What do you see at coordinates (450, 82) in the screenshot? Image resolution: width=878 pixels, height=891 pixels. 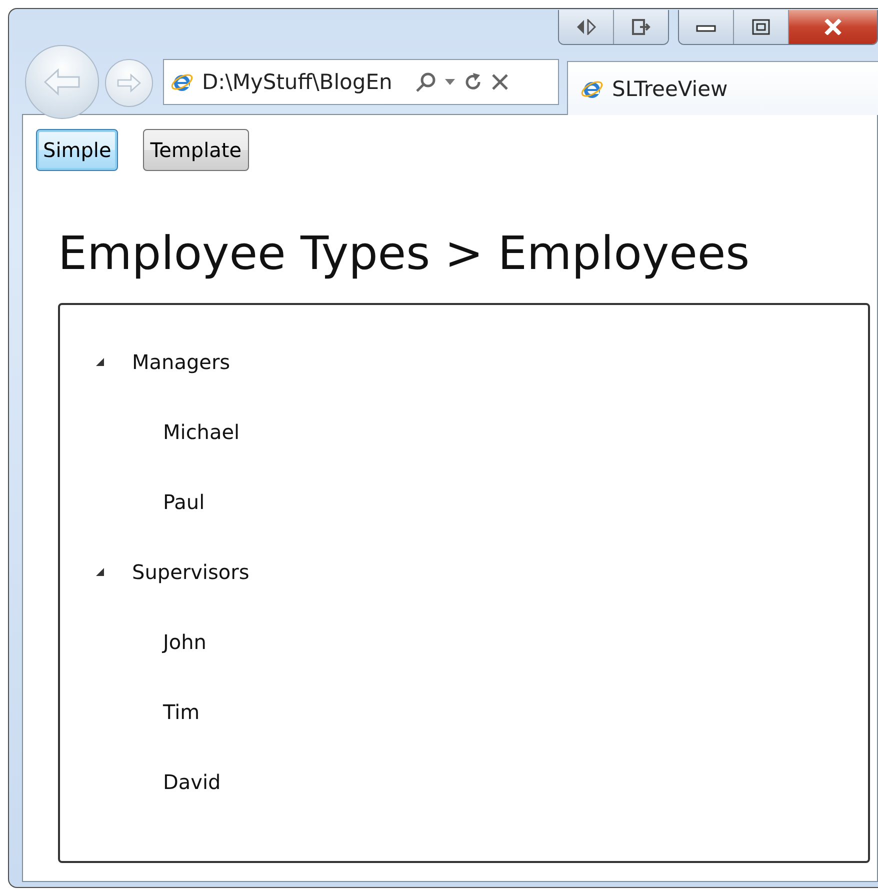 I see `dropdown-caret-icon` at bounding box center [450, 82].